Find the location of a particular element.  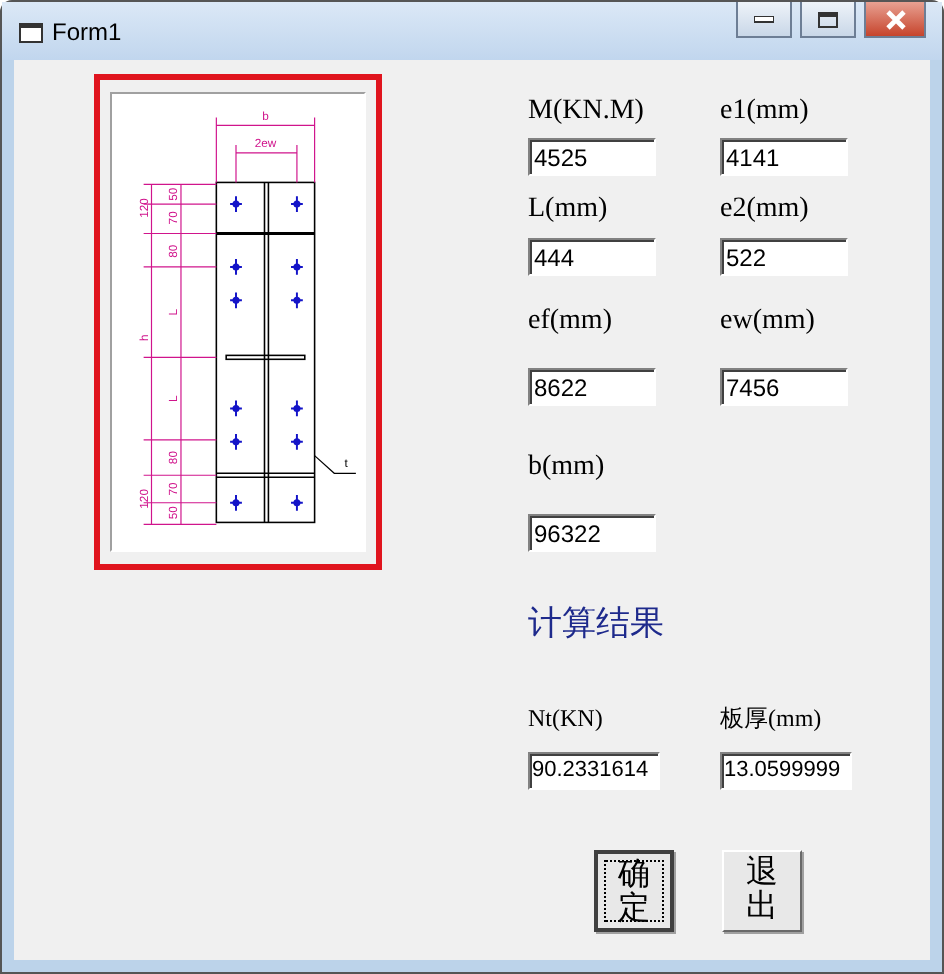

leader-line is located at coordinates (335, 464).